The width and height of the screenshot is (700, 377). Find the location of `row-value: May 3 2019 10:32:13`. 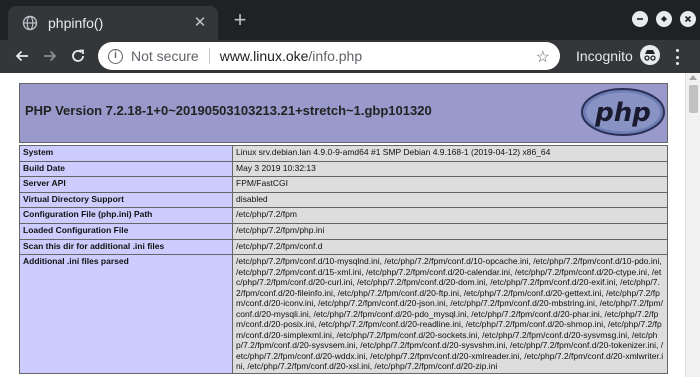

row-value: May 3 2019 10:32:13 is located at coordinates (450, 169).